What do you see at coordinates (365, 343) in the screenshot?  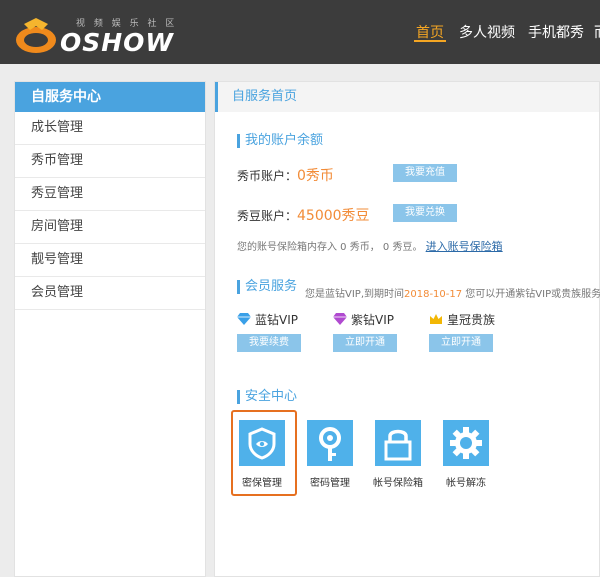 I see `open-purple-vip-button: 立即开通` at bounding box center [365, 343].